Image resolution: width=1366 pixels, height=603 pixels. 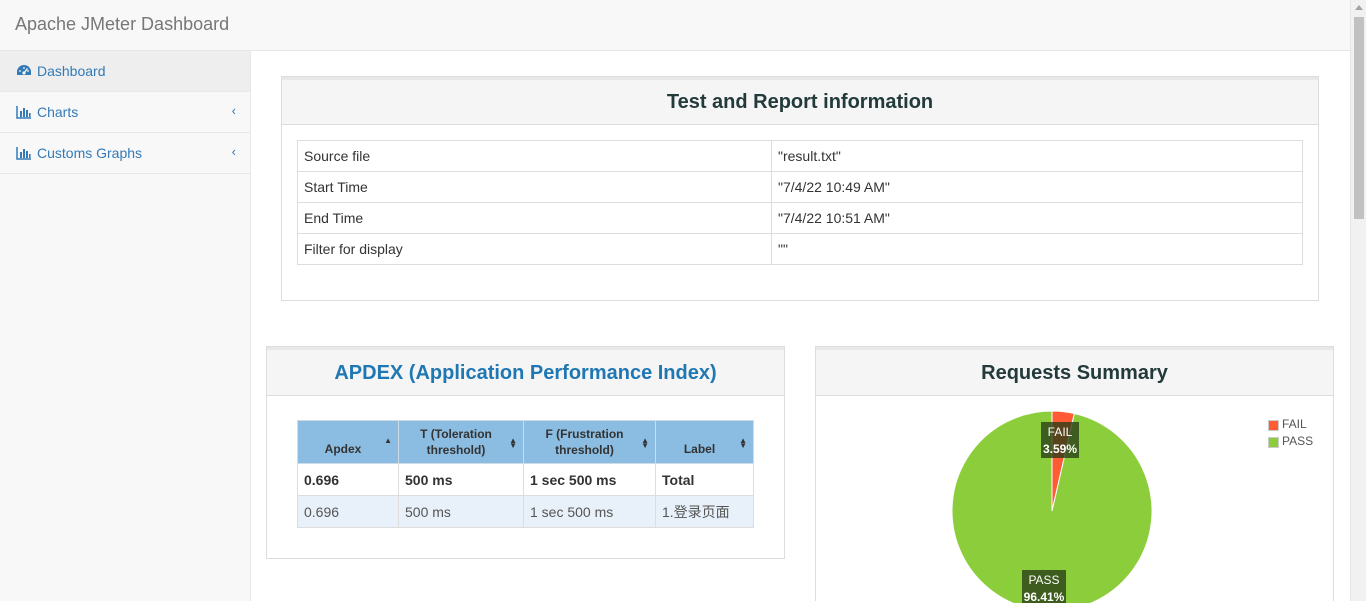 I want to click on sidebar-item-customs-graphs: Customs Graphs ‹, so click(x=125, y=153).